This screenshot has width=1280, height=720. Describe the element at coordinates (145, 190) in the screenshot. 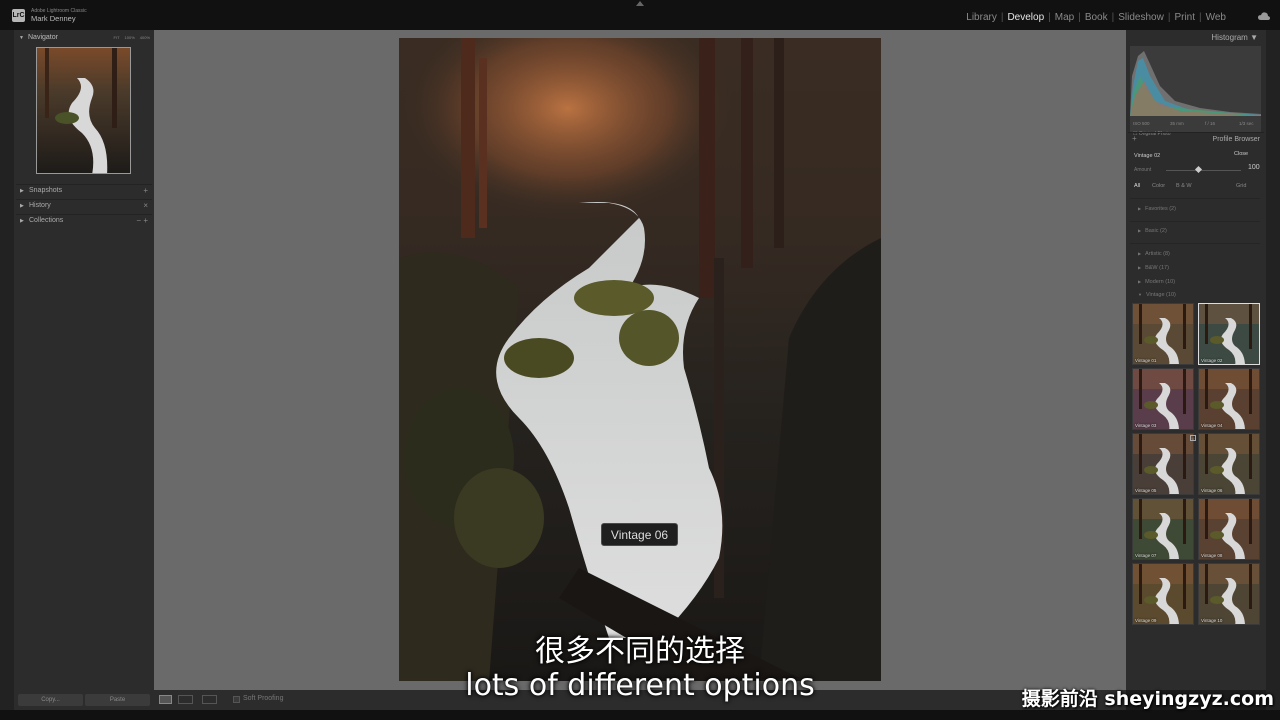

I see `panel-control: +` at that location.